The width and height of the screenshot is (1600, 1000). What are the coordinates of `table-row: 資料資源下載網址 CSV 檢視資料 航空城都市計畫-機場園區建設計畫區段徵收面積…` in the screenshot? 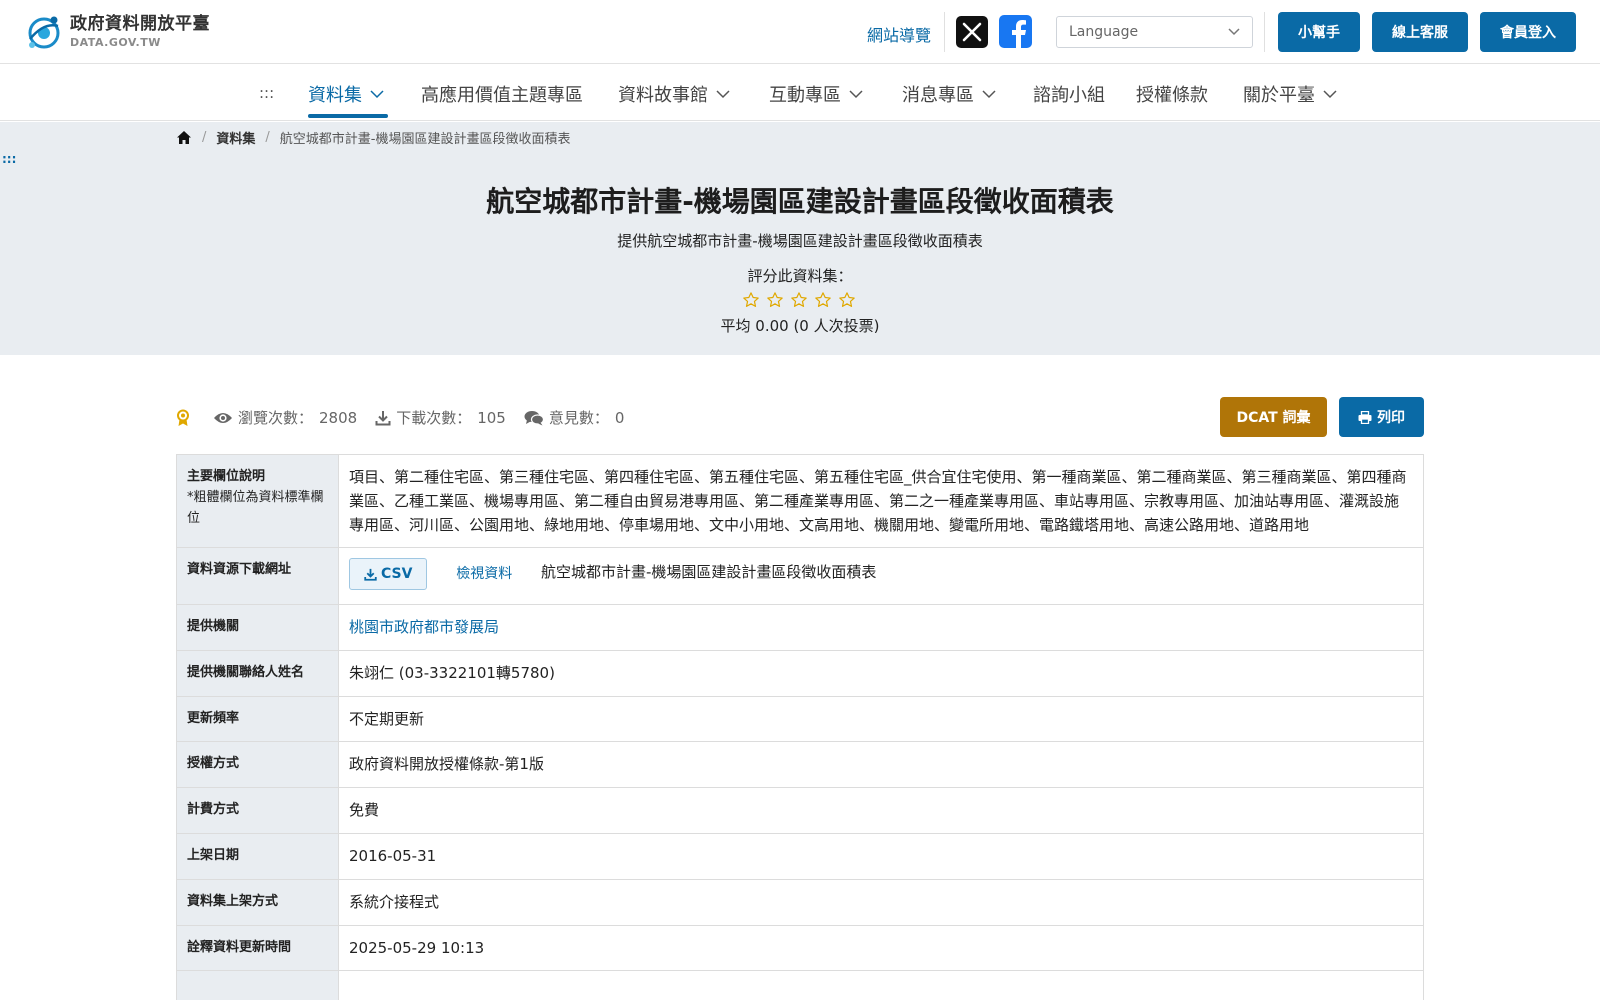 It's located at (800, 576).